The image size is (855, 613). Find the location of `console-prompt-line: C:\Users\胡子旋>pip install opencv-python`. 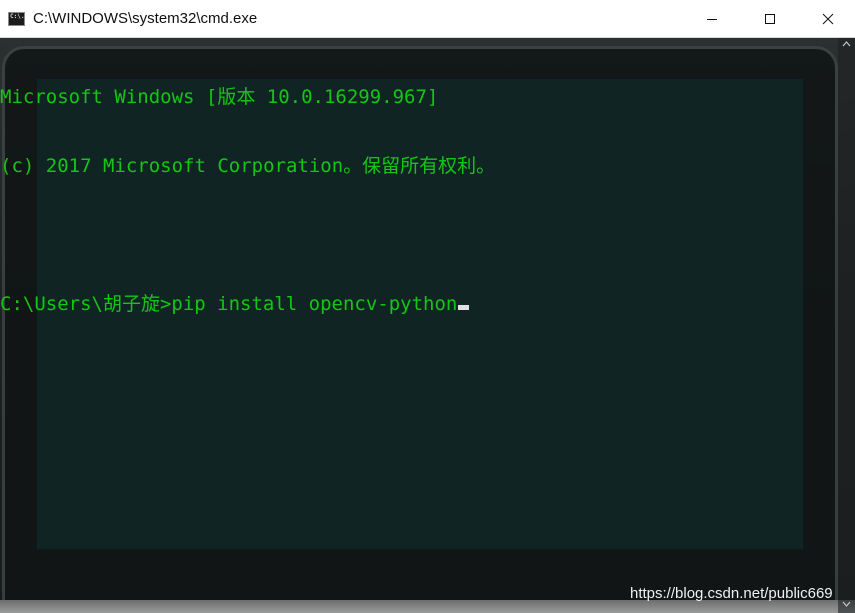

console-prompt-line: C:\Users\胡子旋>pip install opencv-python is located at coordinates (419, 304).